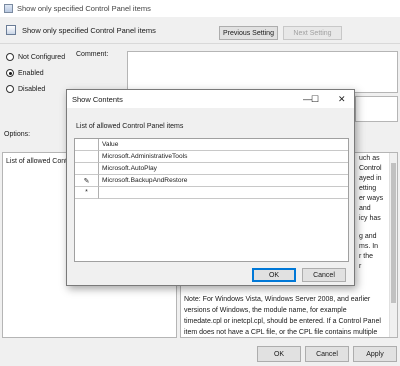  Describe the element at coordinates (130, 126) in the screenshot. I see `dialog-list-label: List of allowed Control Panel items` at that location.